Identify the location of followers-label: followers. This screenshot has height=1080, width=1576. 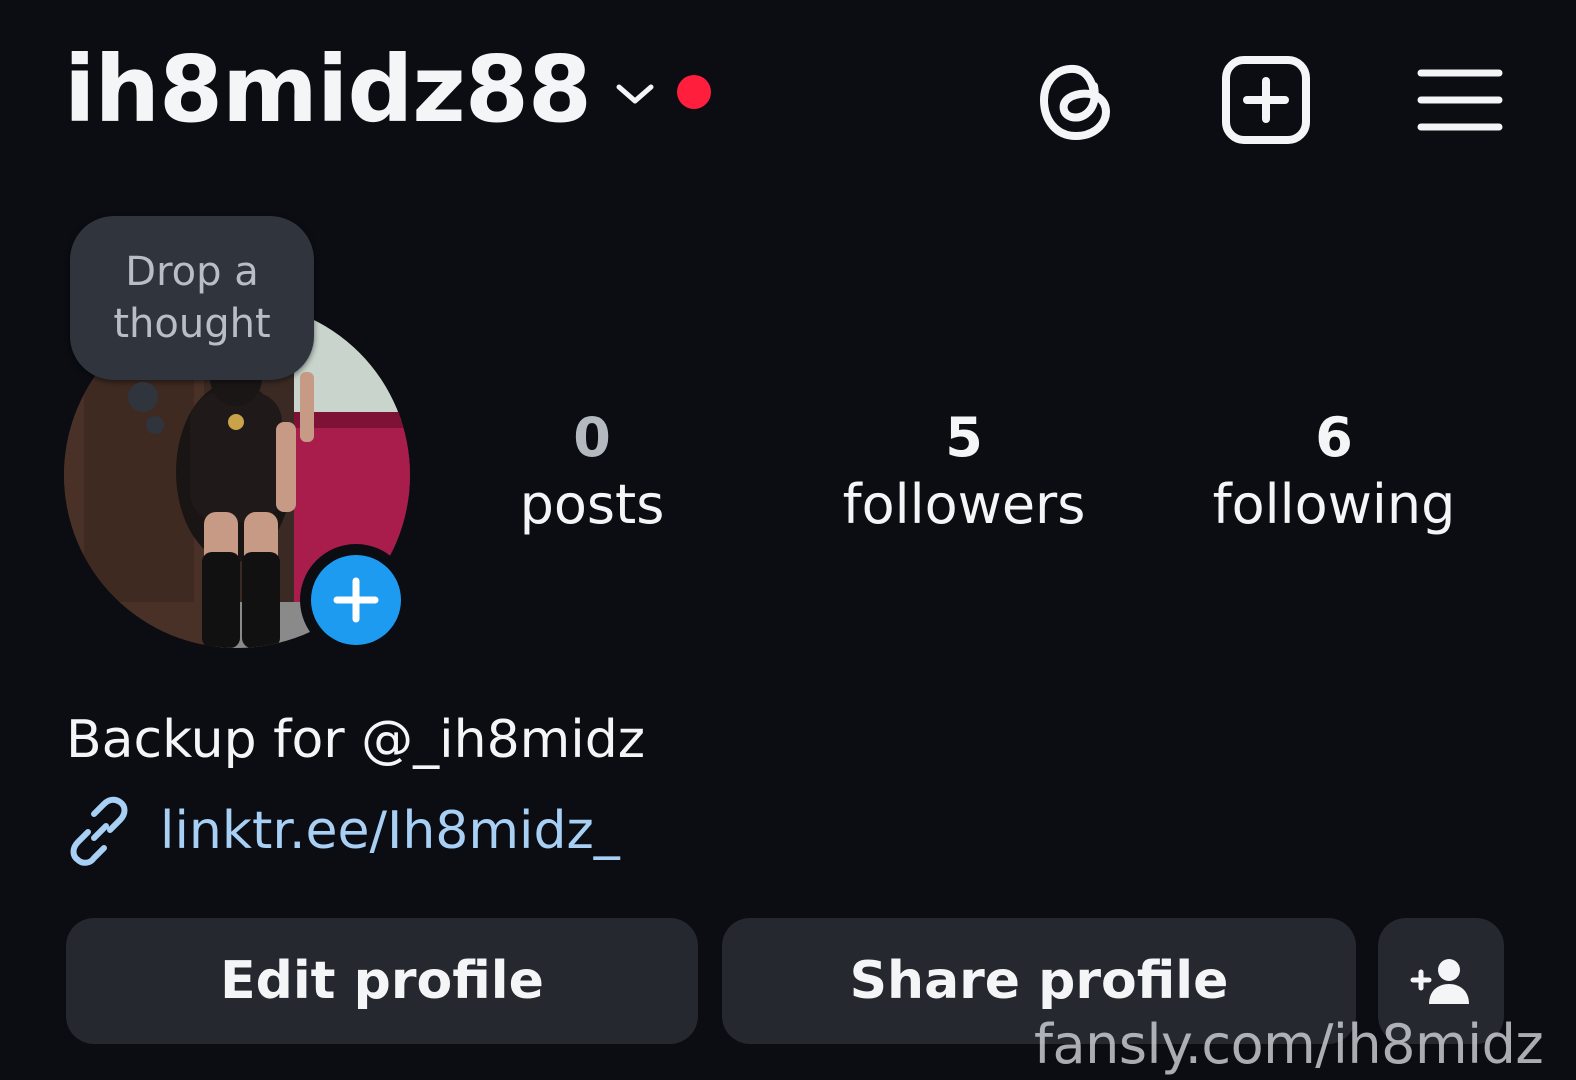
(964, 504).